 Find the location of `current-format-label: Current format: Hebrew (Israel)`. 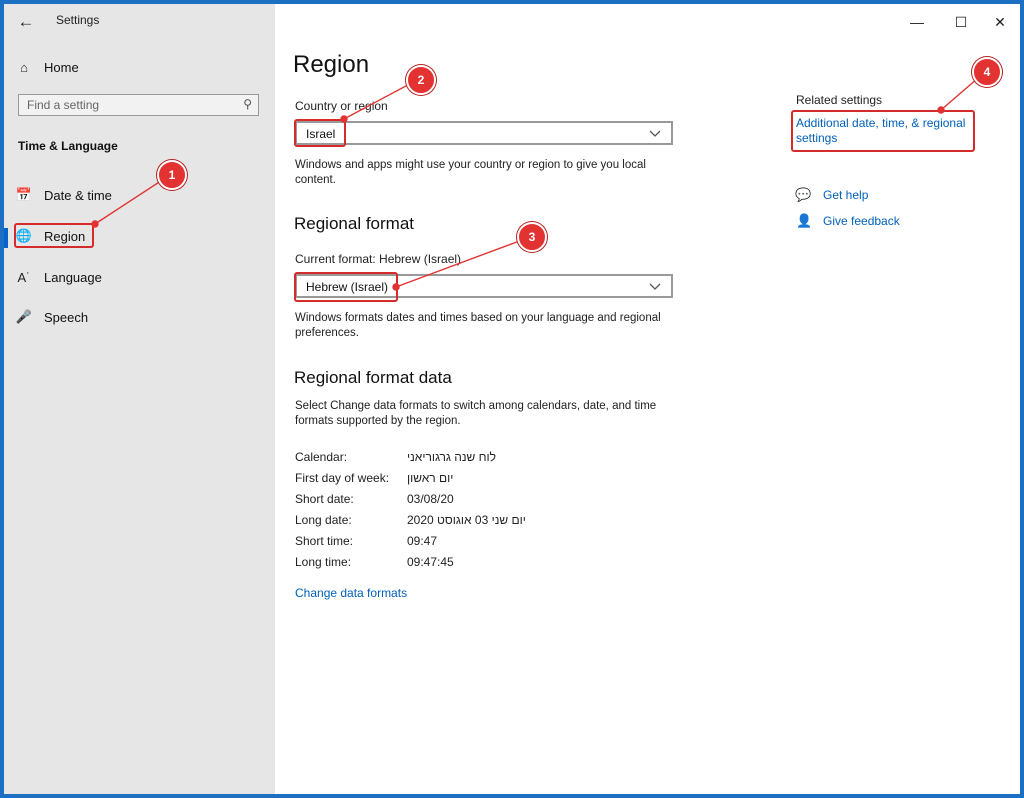

current-format-label: Current format: Hebrew (Israel) is located at coordinates (378, 259).